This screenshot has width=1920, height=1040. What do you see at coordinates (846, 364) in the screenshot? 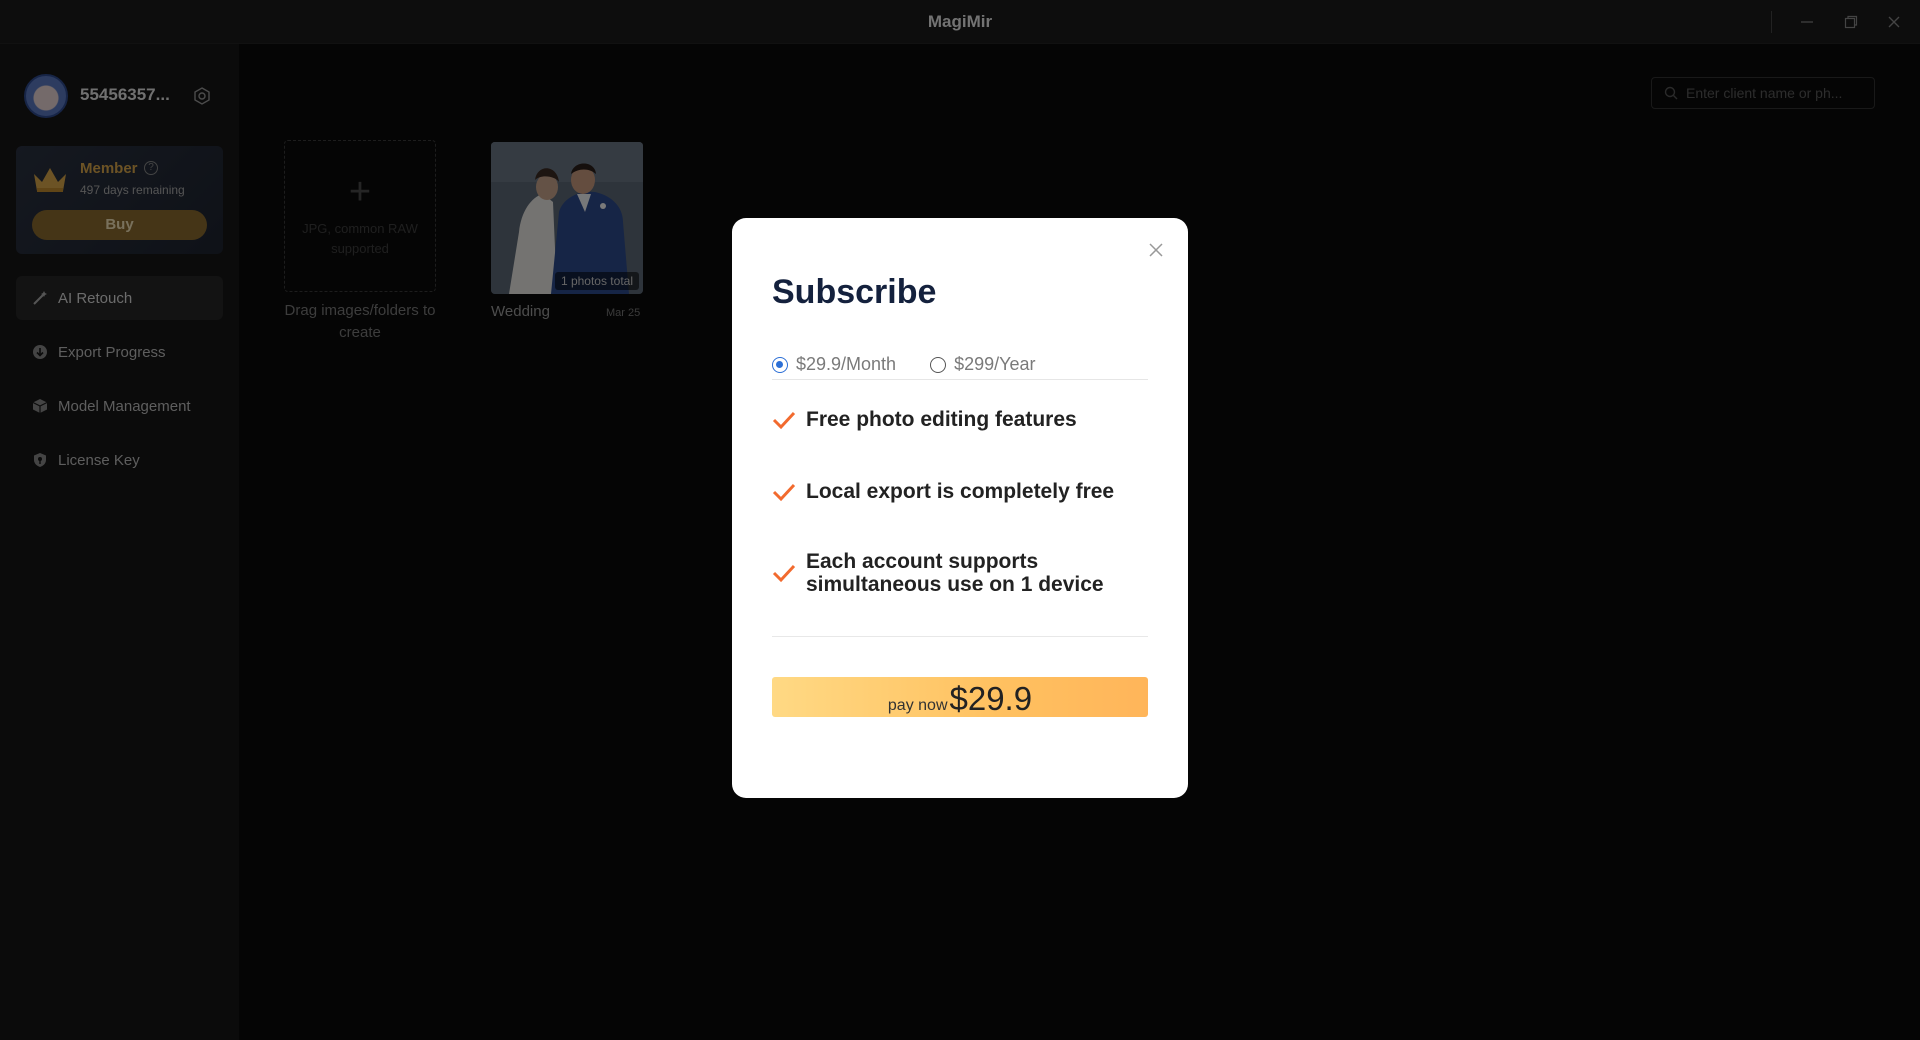
I see `plan-label: $29.9/Month` at bounding box center [846, 364].